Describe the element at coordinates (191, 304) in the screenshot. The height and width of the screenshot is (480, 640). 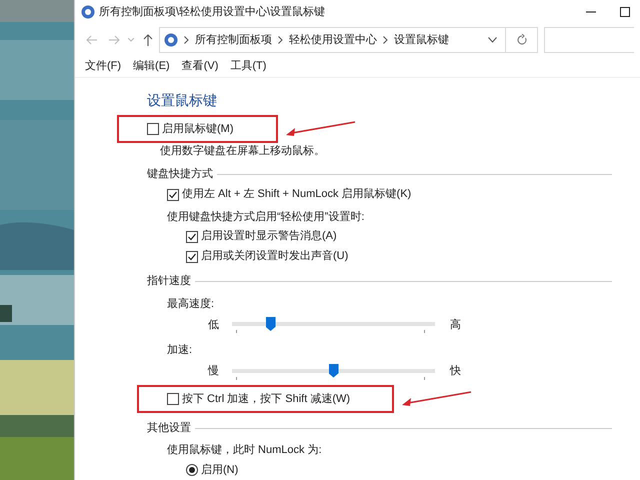
I see `slider-label: 最高速度:` at that location.